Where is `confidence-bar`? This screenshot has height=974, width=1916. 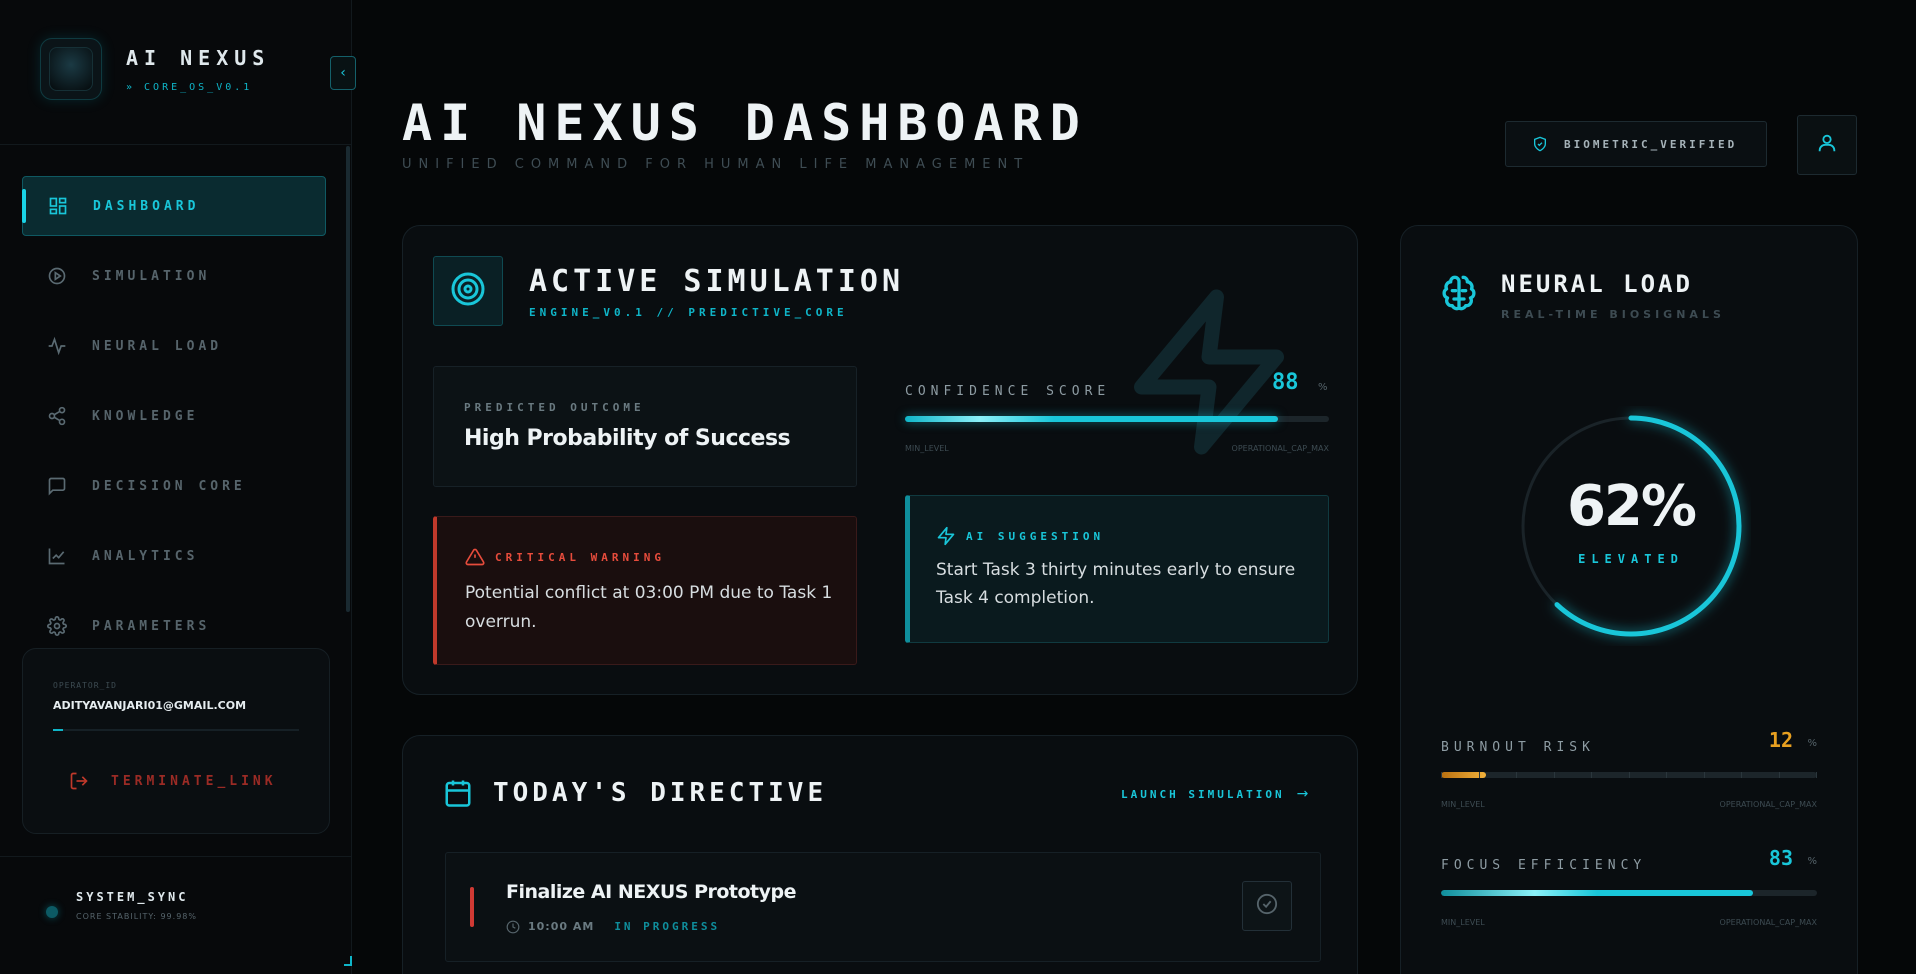 confidence-bar is located at coordinates (1117, 419).